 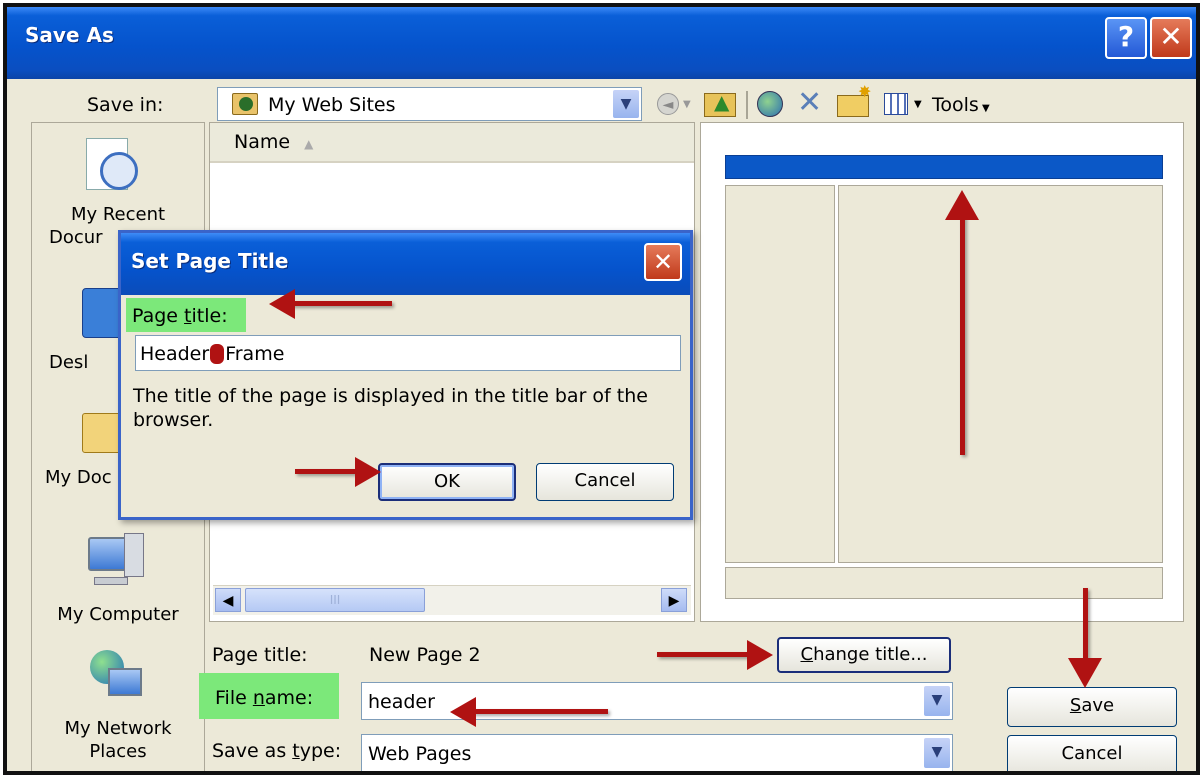 What do you see at coordinates (69, 35) in the screenshot?
I see `window-title: Save As` at bounding box center [69, 35].